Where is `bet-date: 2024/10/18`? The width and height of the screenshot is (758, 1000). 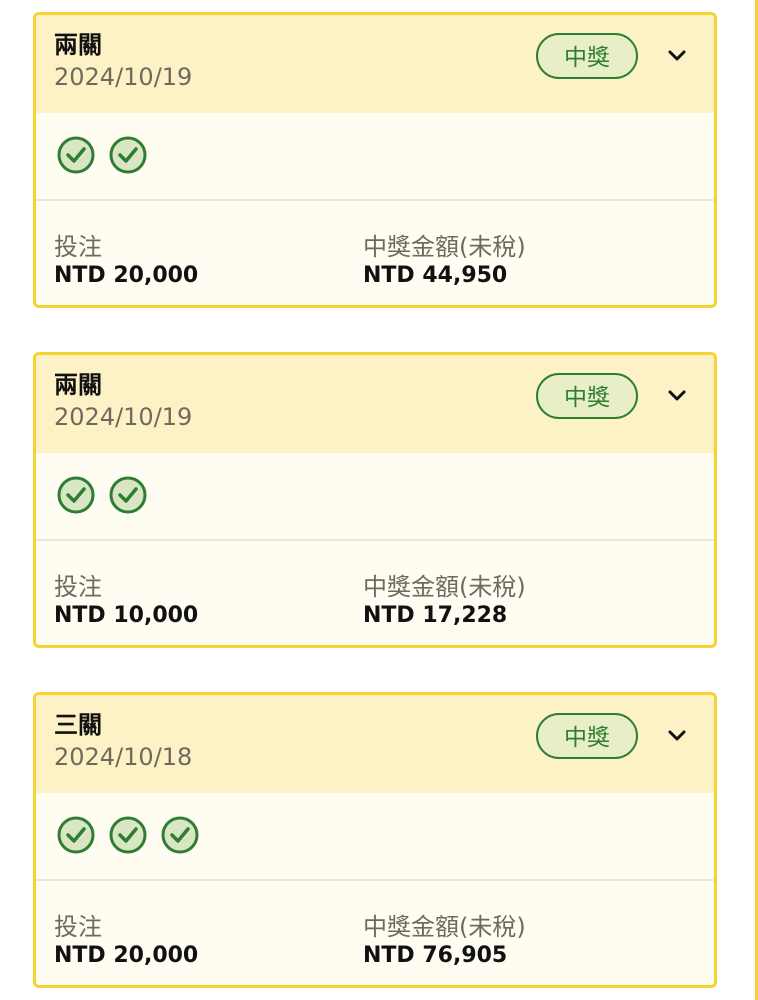
bet-date: 2024/10/18 is located at coordinates (123, 757).